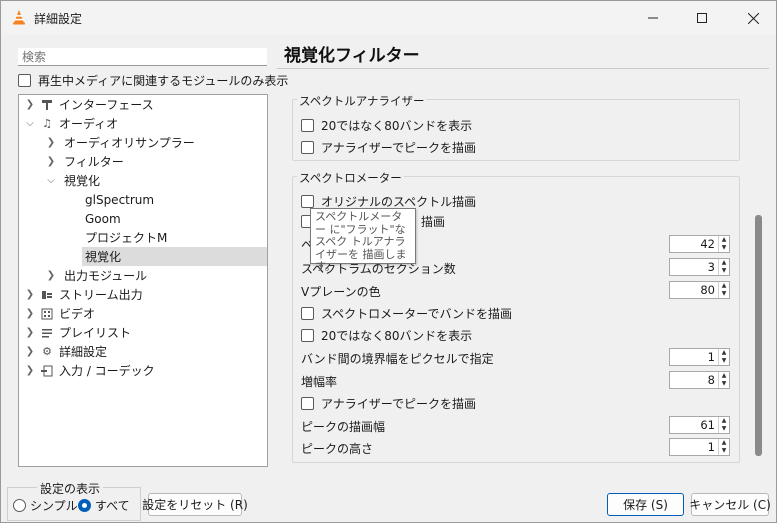  What do you see at coordinates (77, 314) in the screenshot?
I see `tree-item-label: ビデオ` at bounding box center [77, 314].